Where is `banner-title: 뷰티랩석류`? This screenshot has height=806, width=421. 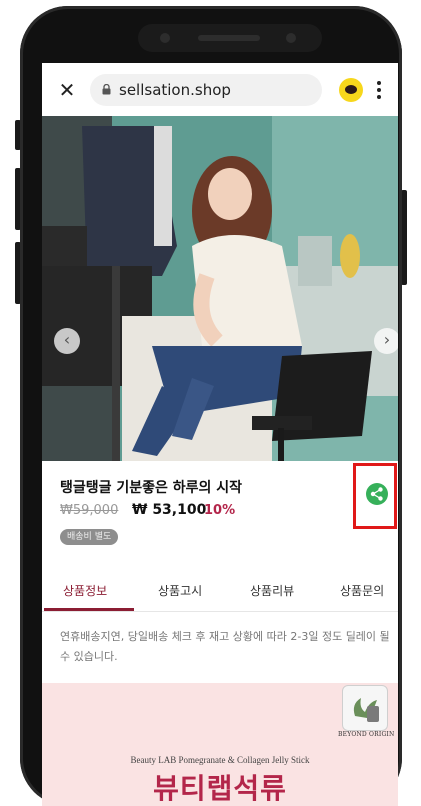
banner-title: 뷰티랩석류 is located at coordinates (220, 788).